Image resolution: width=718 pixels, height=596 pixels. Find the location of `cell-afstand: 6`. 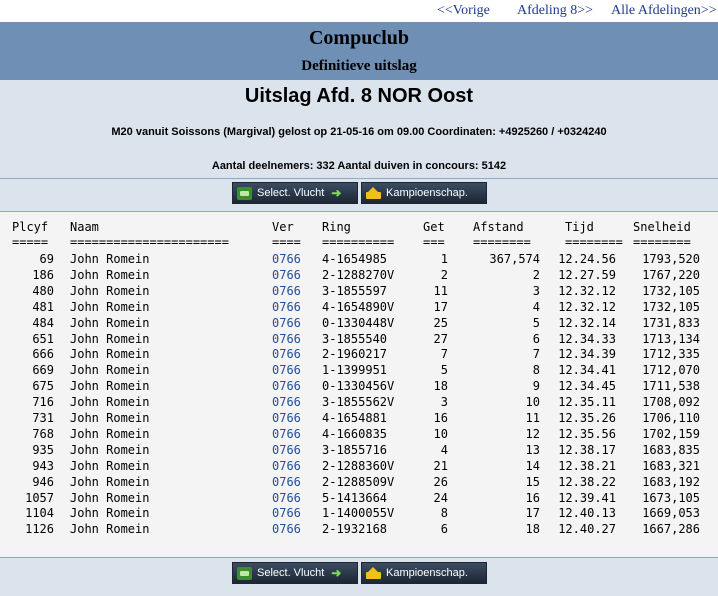

cell-afstand: 6 is located at coordinates (536, 338).